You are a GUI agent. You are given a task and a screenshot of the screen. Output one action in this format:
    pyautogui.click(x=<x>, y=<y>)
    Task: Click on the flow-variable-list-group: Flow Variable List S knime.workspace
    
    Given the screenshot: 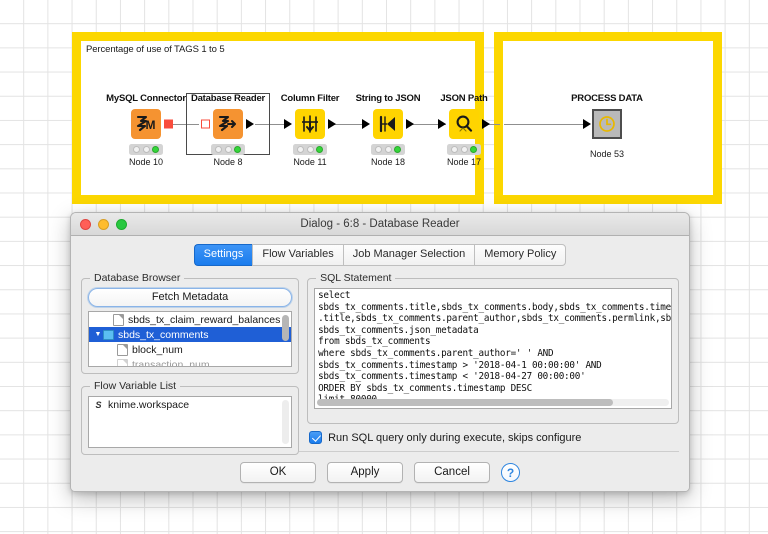 What is the action you would take?
    pyautogui.click(x=190, y=417)
    